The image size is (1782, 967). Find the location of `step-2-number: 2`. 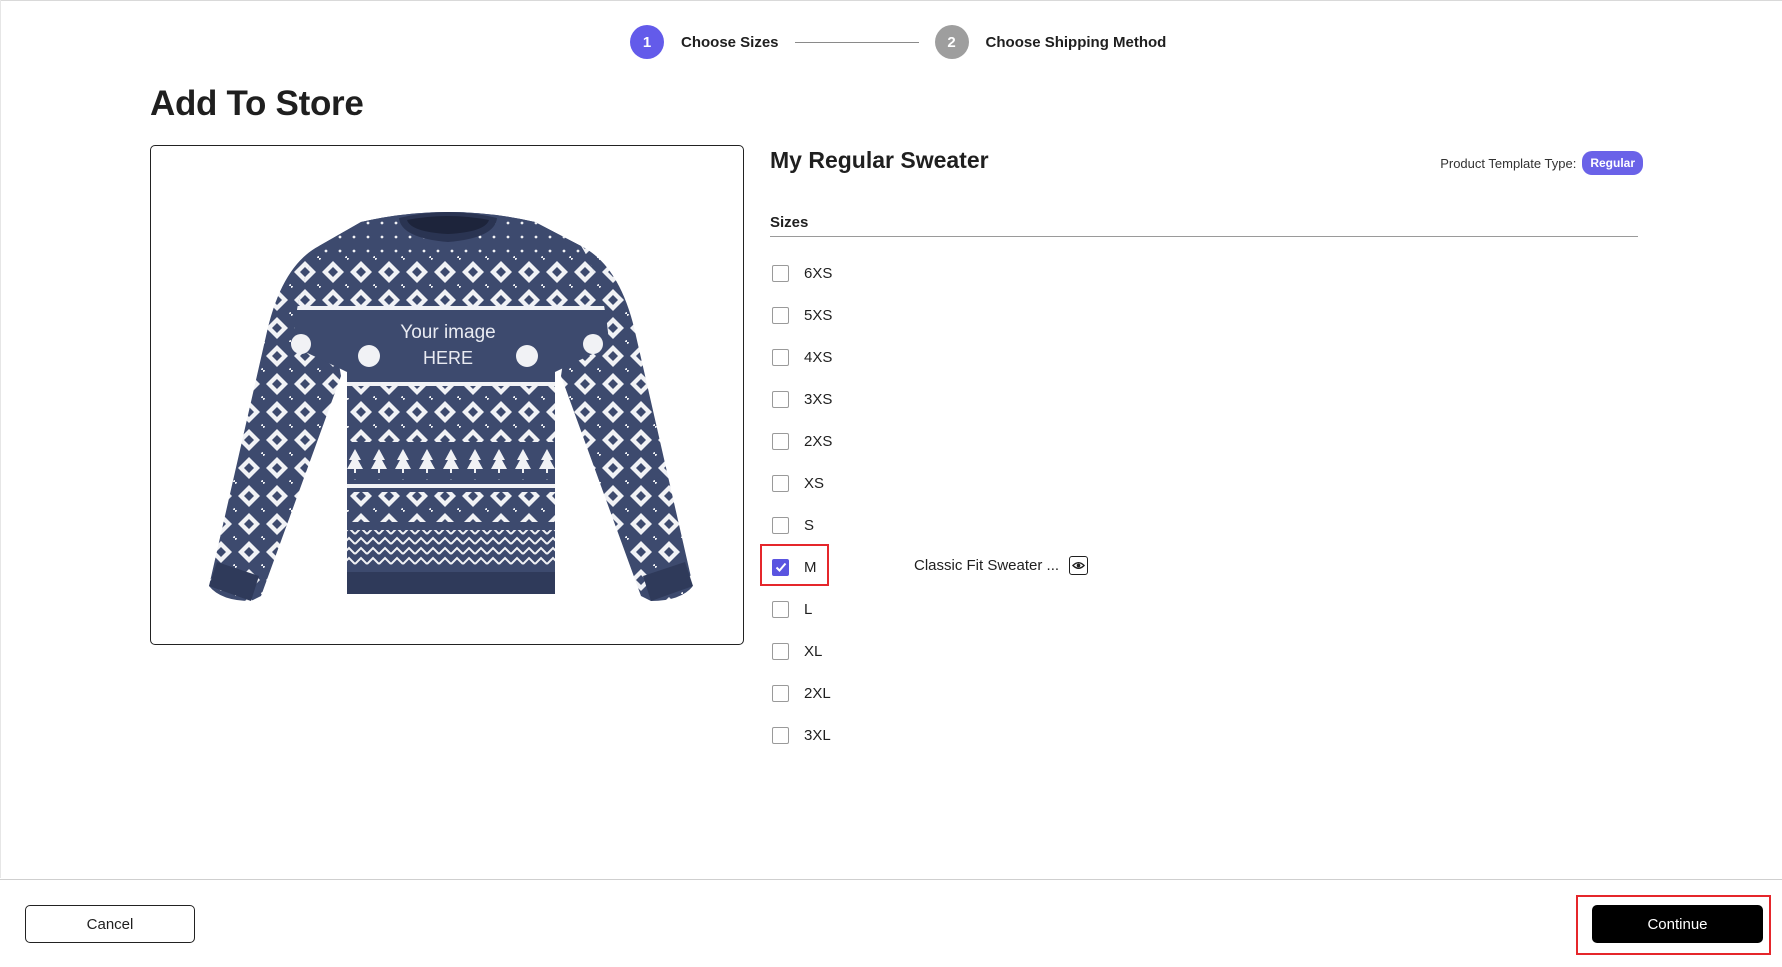

step-2-number: 2 is located at coordinates (951, 42).